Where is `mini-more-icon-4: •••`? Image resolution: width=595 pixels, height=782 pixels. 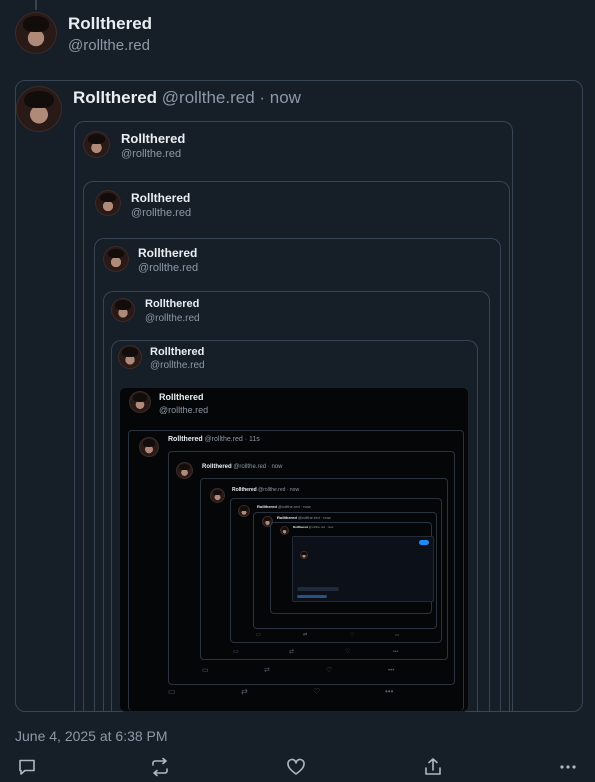
mini-more-icon-4: ••• is located at coordinates (397, 634).